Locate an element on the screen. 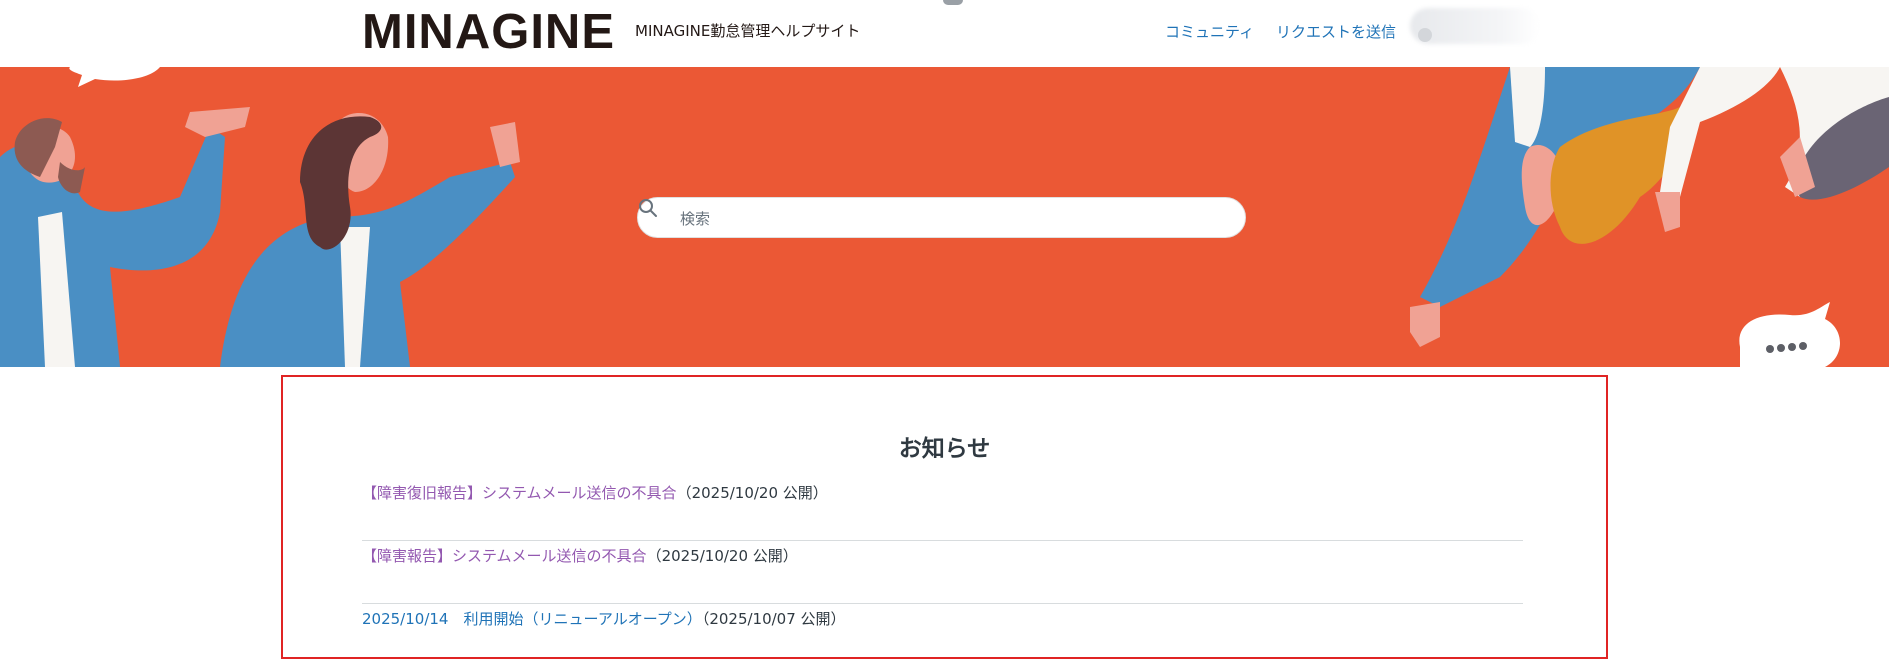  submit-request-link: リクエストを送信 is located at coordinates (1336, 31).